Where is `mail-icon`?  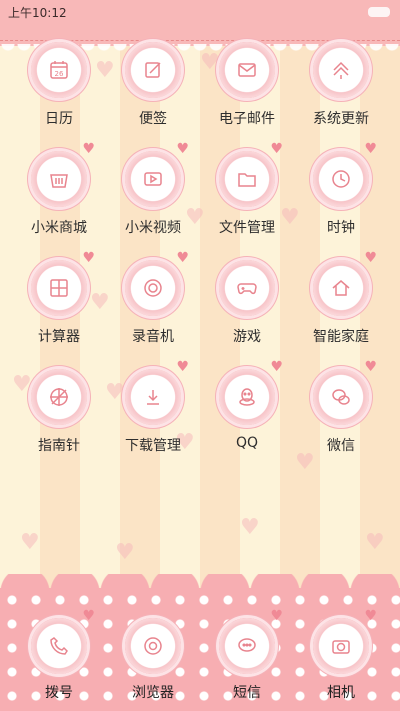
mail-icon is located at coordinates (247, 70).